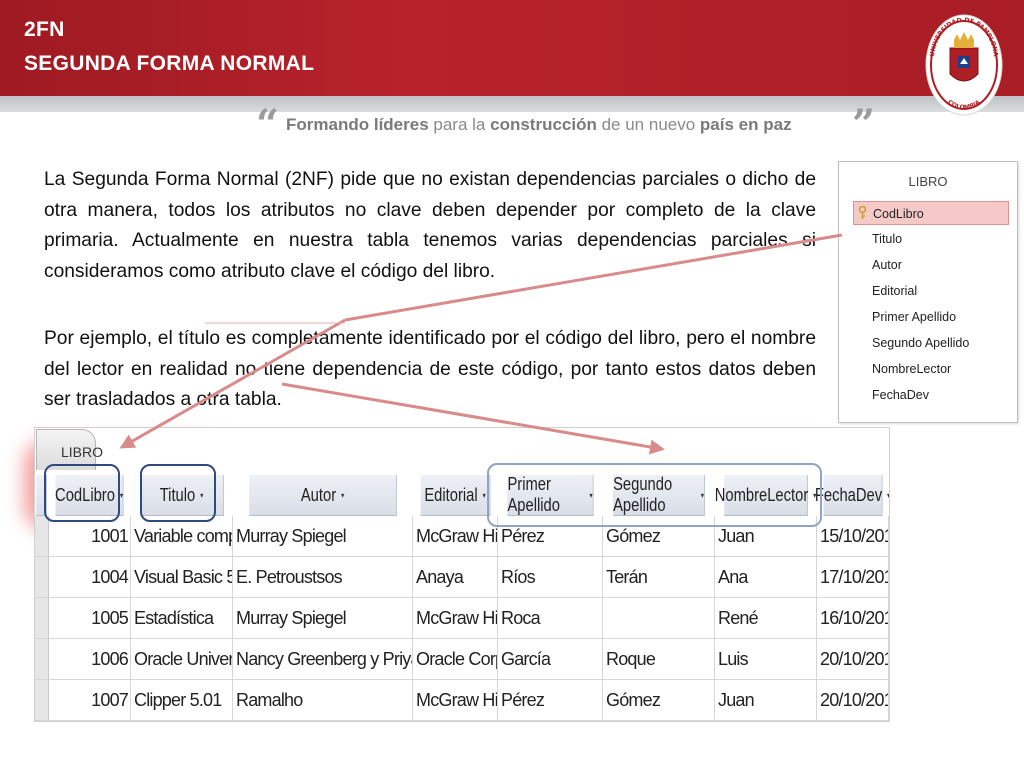  Describe the element at coordinates (512, 48) in the screenshot. I see `header-red-band` at that location.